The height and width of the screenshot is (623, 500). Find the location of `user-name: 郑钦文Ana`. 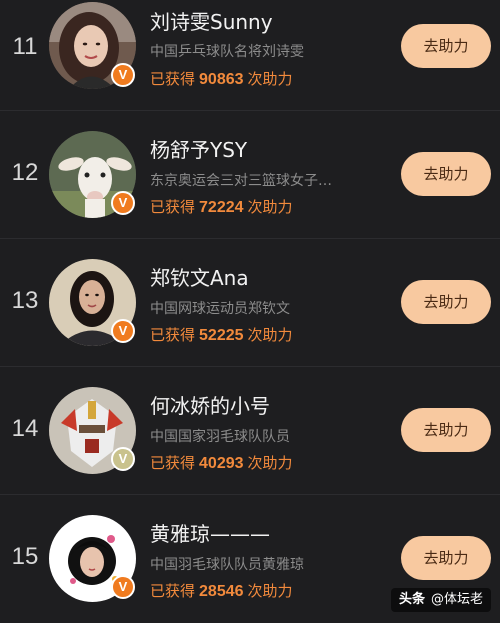

user-name: 郑钦文Ana is located at coordinates (199, 276).